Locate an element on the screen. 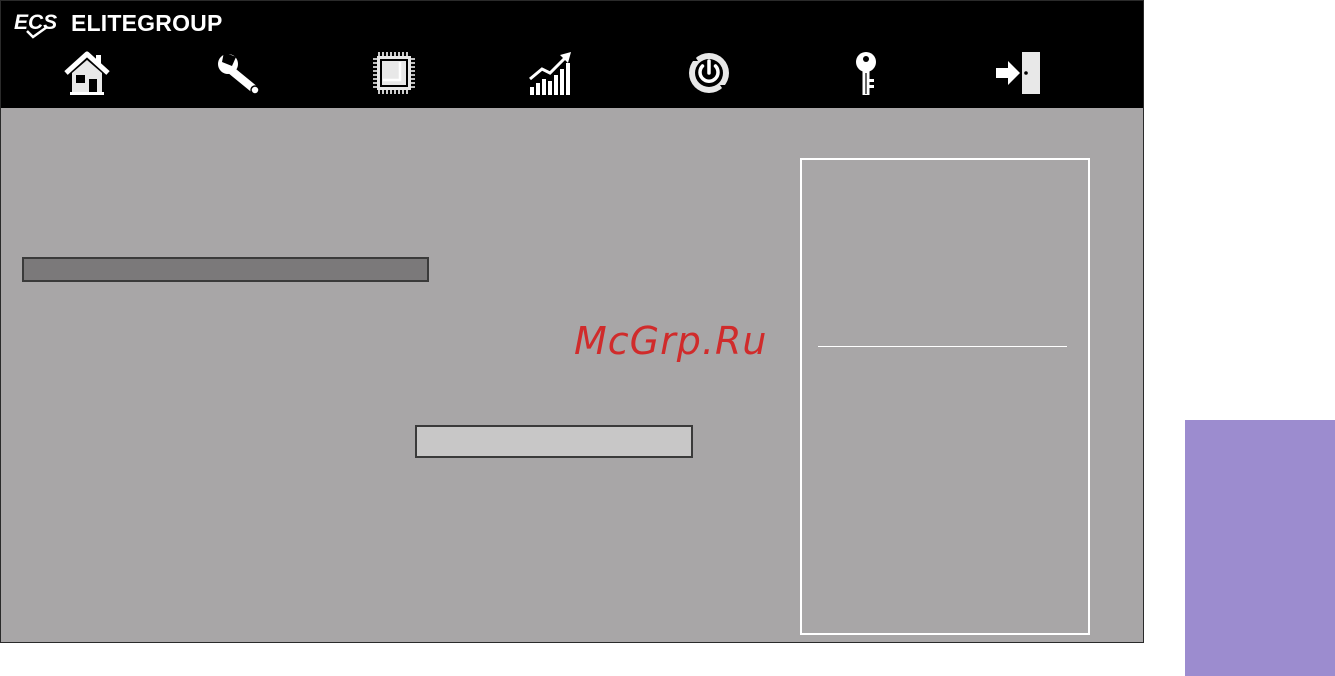 This screenshot has width=1335, height=676. key-icon is located at coordinates (866, 73).